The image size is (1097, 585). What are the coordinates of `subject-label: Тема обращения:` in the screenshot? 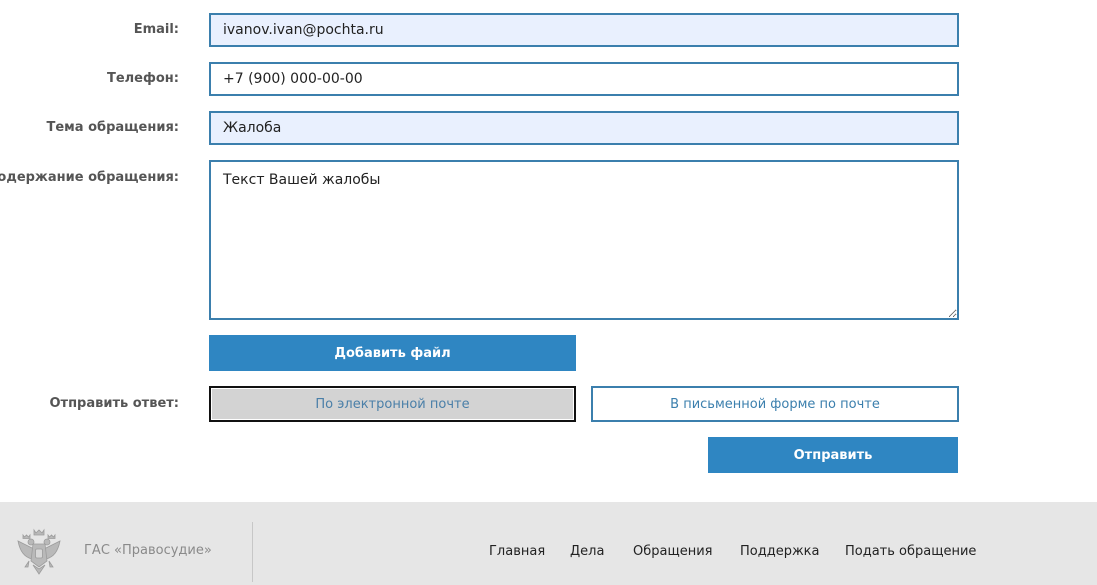 It's located at (112, 127).